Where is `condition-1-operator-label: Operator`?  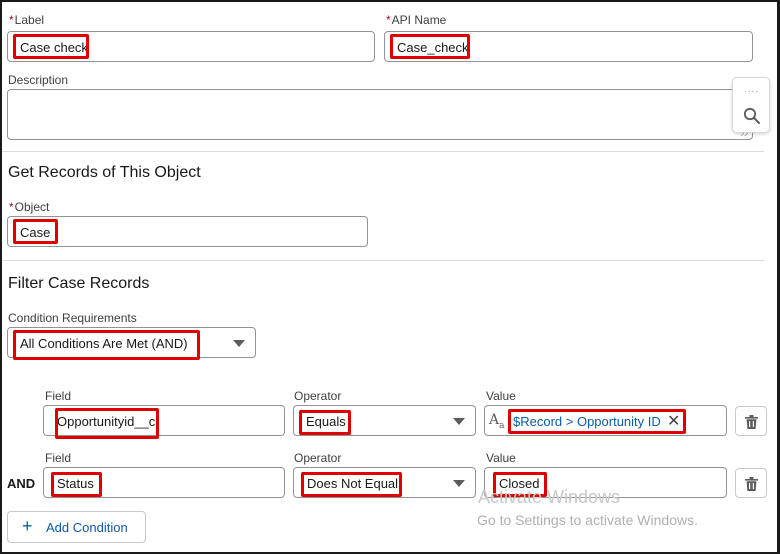 condition-1-operator-label: Operator is located at coordinates (318, 396).